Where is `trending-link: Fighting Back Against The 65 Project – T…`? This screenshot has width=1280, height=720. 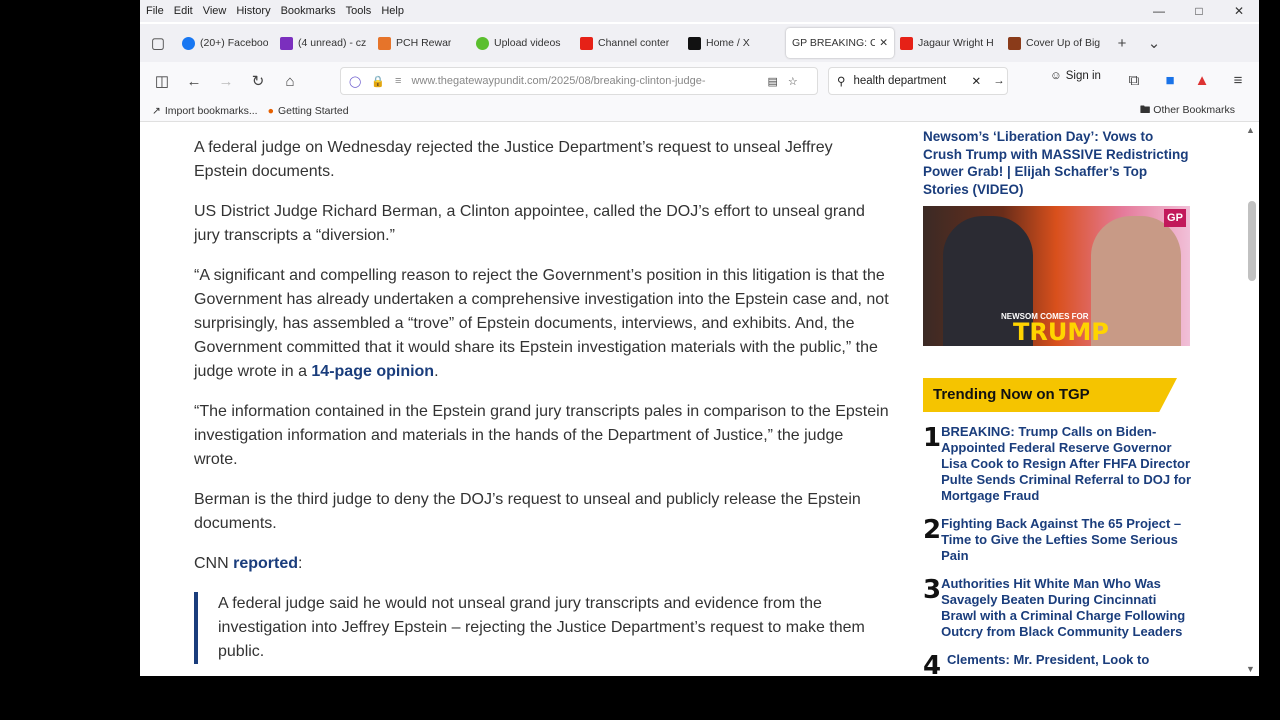
trending-link: Fighting Back Against The 65 Project – T… is located at coordinates (1067, 540).